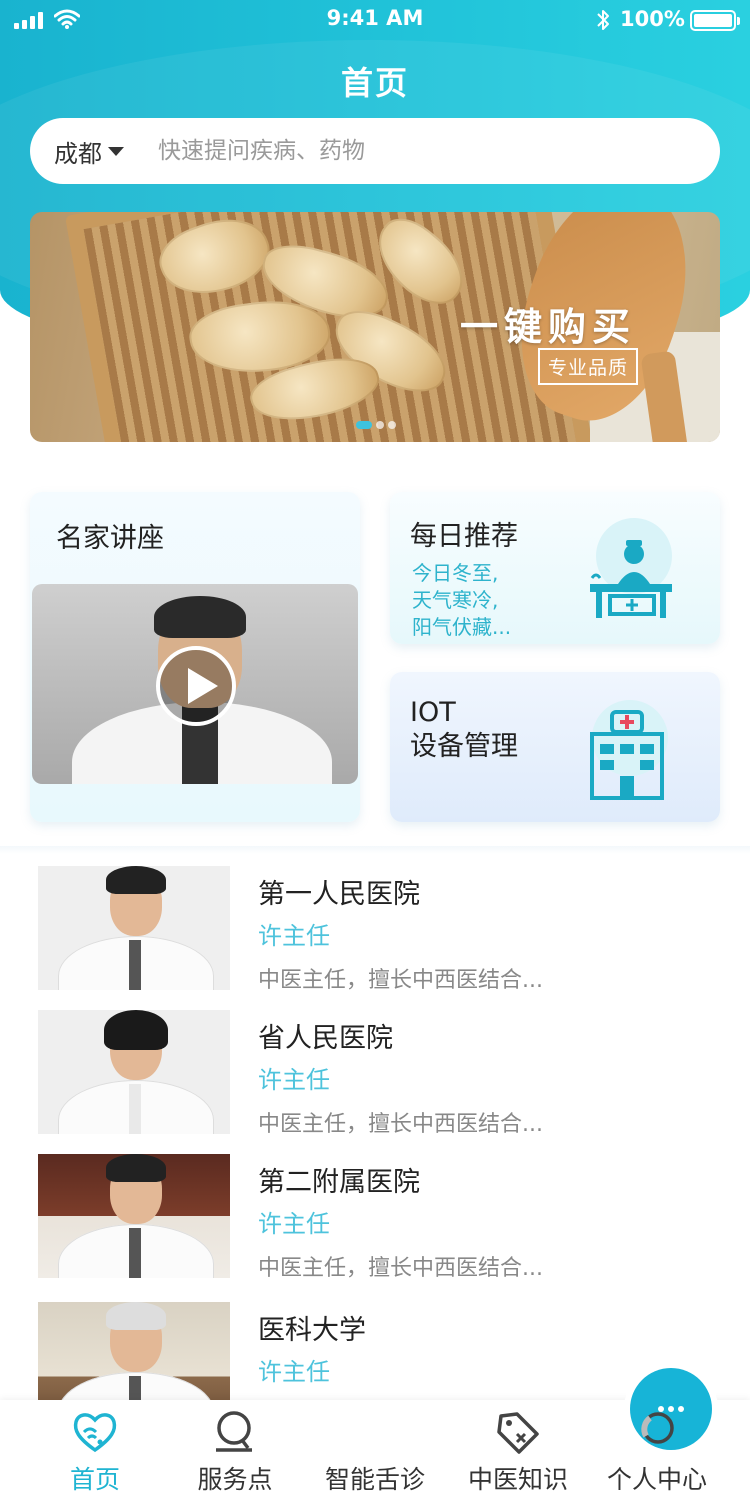  I want to click on bottom-tab-bar: 首页 服务点 智能舌诊 中医知识 个人中心, so click(375, 1434).